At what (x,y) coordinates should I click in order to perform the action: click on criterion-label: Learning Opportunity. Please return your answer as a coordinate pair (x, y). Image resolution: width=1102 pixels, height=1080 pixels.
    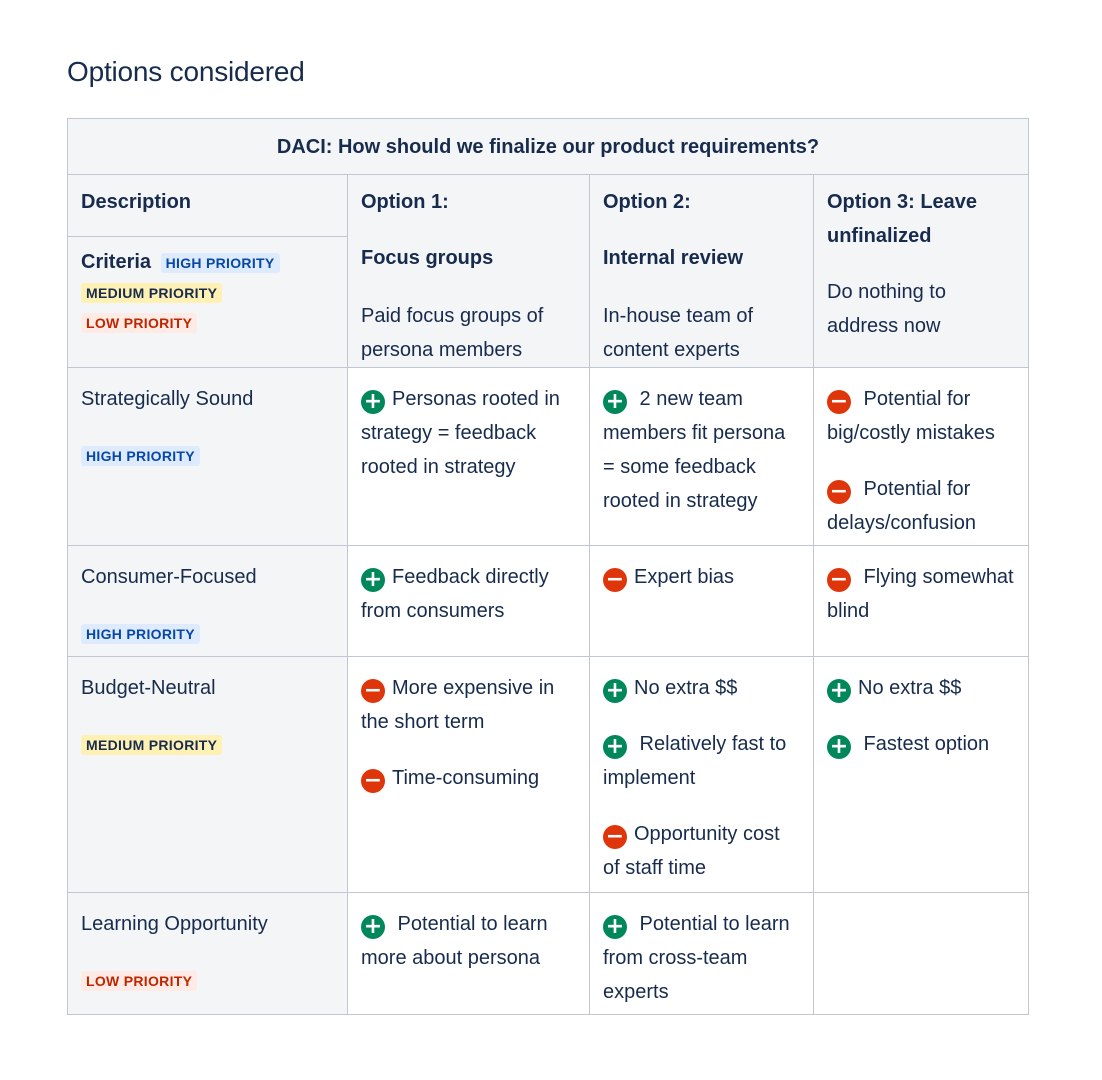
    Looking at the image, I should click on (174, 924).